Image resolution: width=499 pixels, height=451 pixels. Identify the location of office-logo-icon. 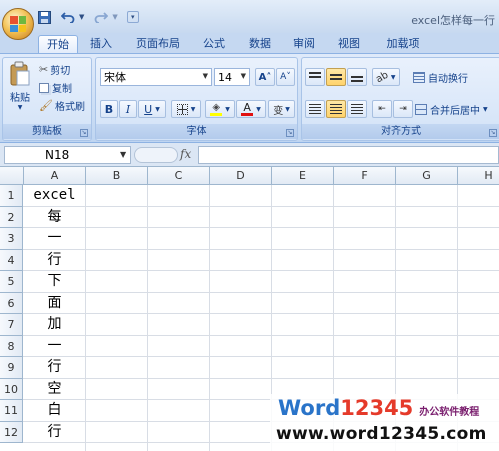
(18, 24).